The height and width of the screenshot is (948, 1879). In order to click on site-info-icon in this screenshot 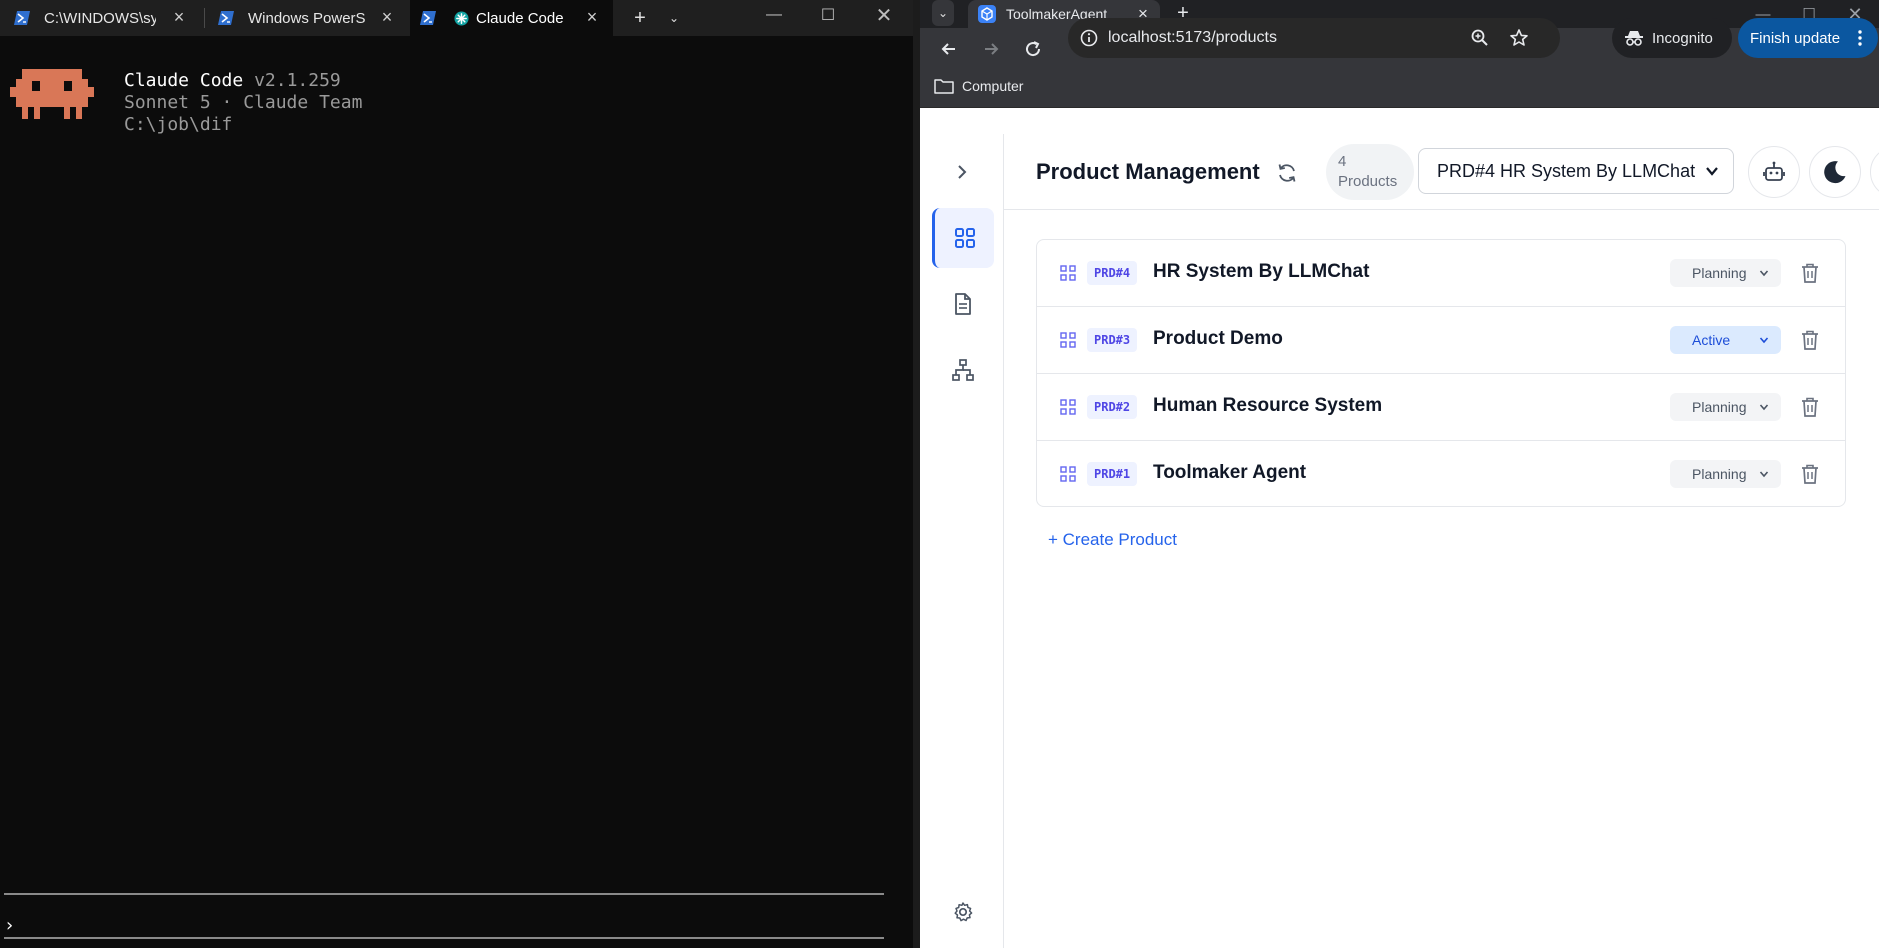, I will do `click(1089, 38)`.